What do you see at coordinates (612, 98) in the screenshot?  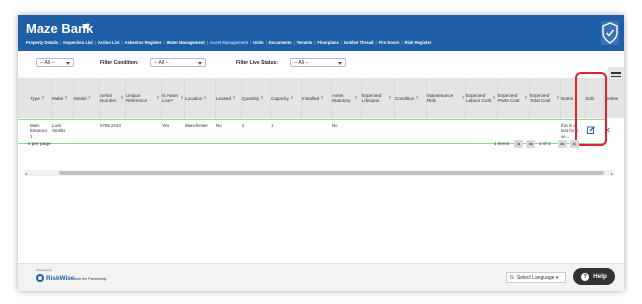 I see `col-delete: Delete` at bounding box center [612, 98].